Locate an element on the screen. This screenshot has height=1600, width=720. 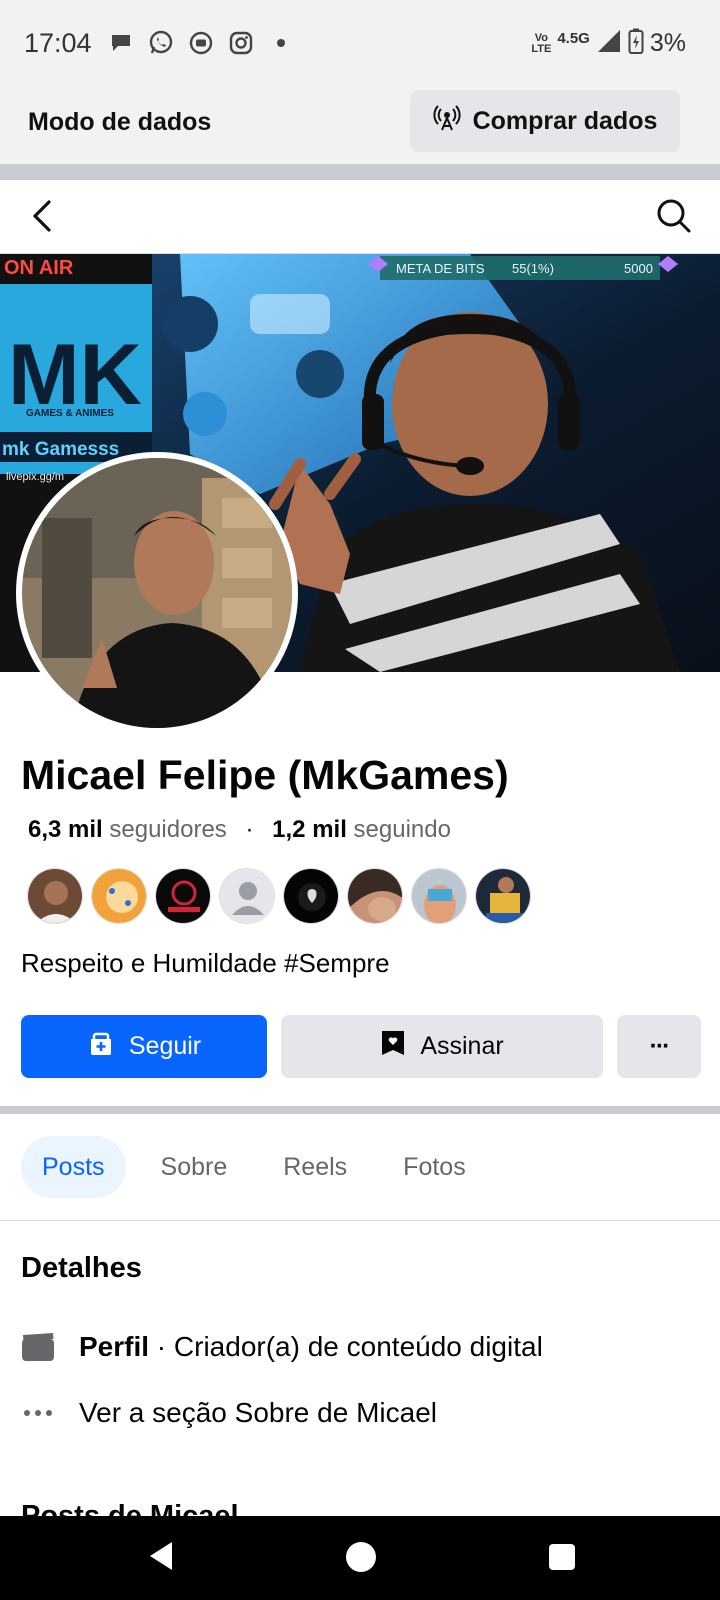
search-icon is located at coordinates (674, 216).